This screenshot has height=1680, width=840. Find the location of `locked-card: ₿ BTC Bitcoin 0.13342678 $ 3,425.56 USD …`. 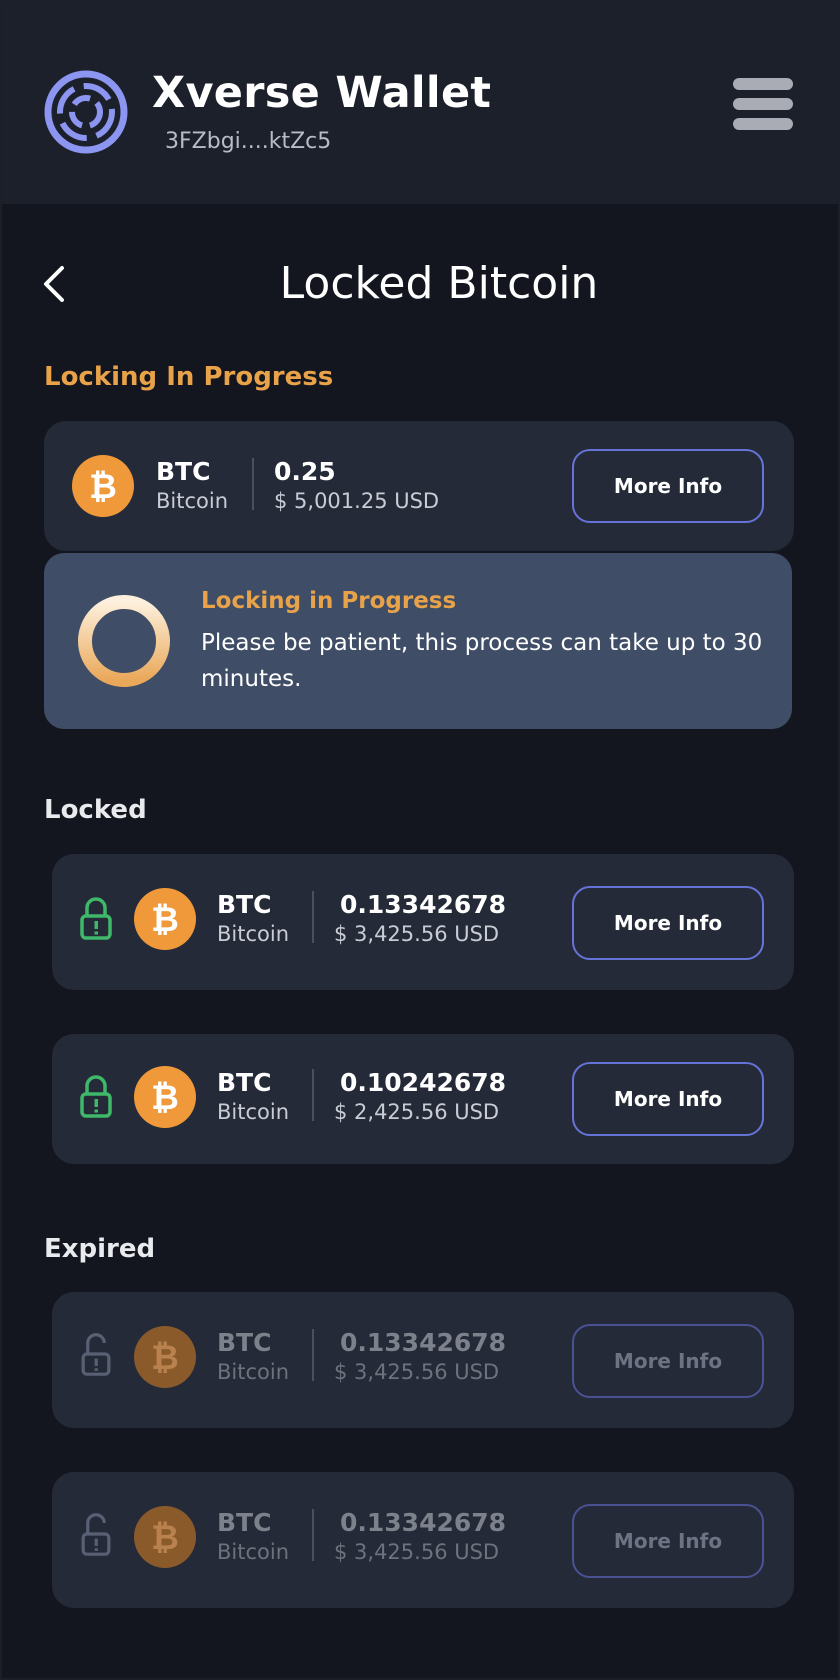

locked-card: ₿ BTC Bitcoin 0.13342678 $ 3,425.56 USD … is located at coordinates (423, 922).